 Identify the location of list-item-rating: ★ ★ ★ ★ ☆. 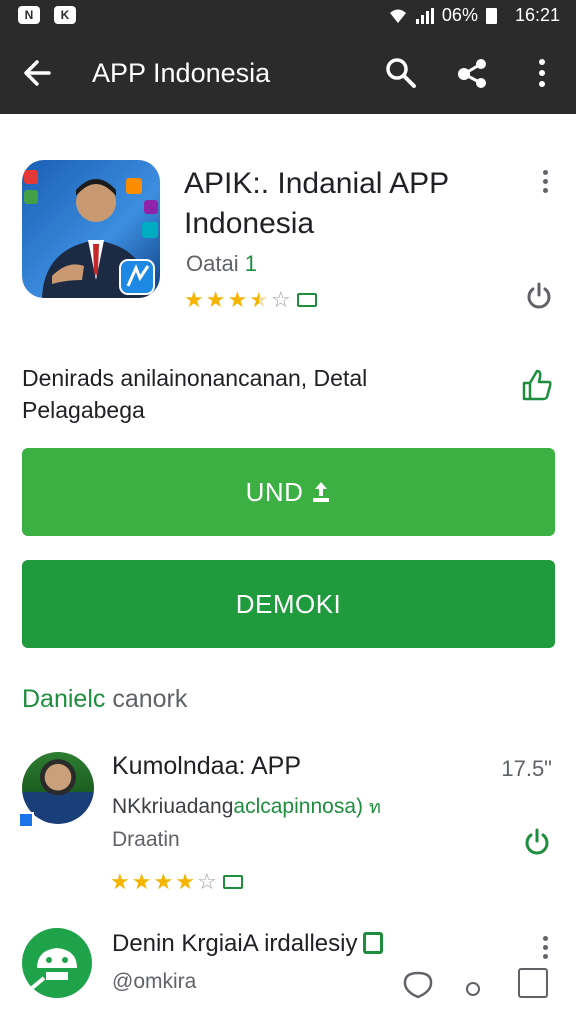
(176, 882).